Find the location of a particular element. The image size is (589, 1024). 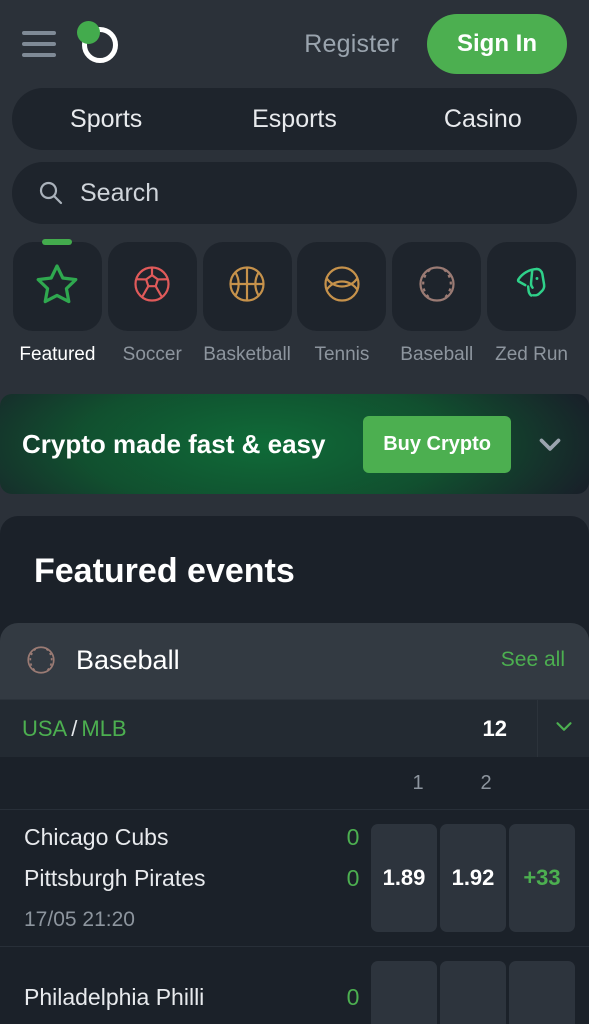

nav-tabs: Sports Esports Casino is located at coordinates (294, 119).